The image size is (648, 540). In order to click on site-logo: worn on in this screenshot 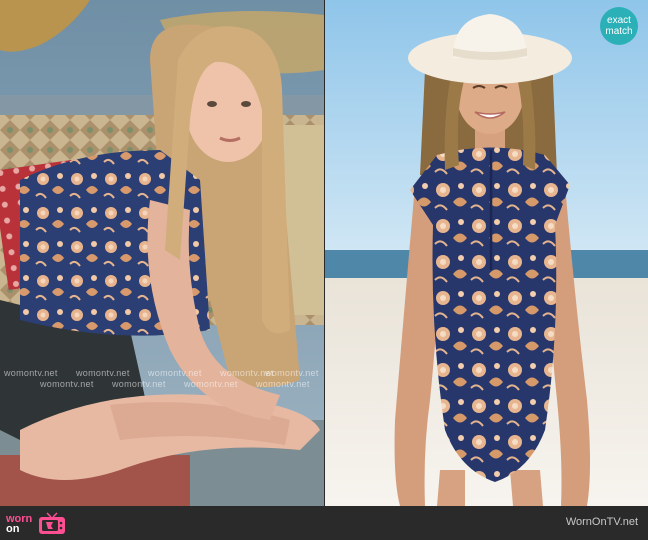, I will do `click(37, 524)`.